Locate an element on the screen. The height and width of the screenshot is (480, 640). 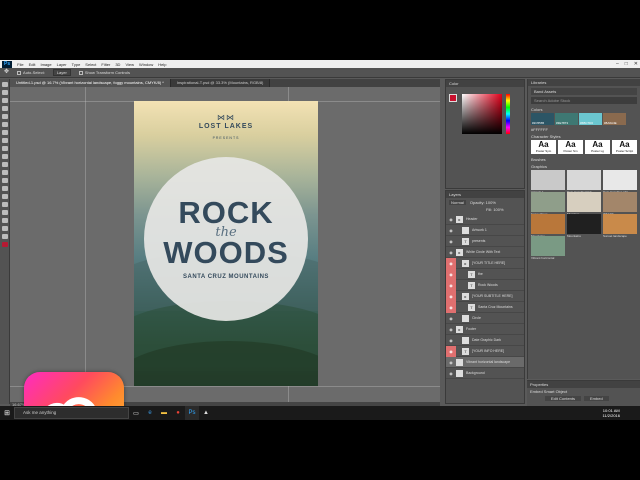
maximize-icon: □ is located at coordinates (626, 64).